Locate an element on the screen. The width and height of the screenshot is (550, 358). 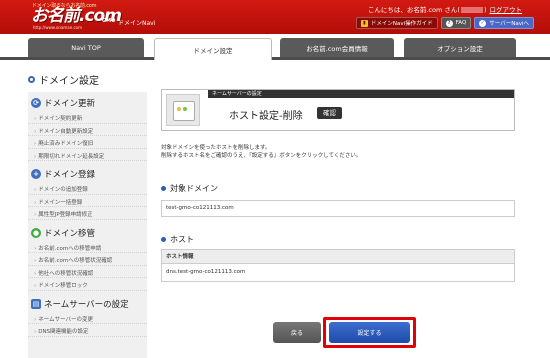
tab-member-info: お名前.com会員情報 is located at coordinates (337, 47).